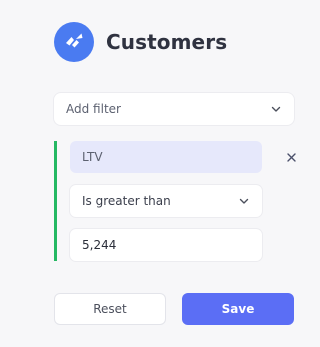 This screenshot has width=320, height=347. Describe the element at coordinates (93, 109) in the screenshot. I see `add-filter-label: Add filter` at that location.